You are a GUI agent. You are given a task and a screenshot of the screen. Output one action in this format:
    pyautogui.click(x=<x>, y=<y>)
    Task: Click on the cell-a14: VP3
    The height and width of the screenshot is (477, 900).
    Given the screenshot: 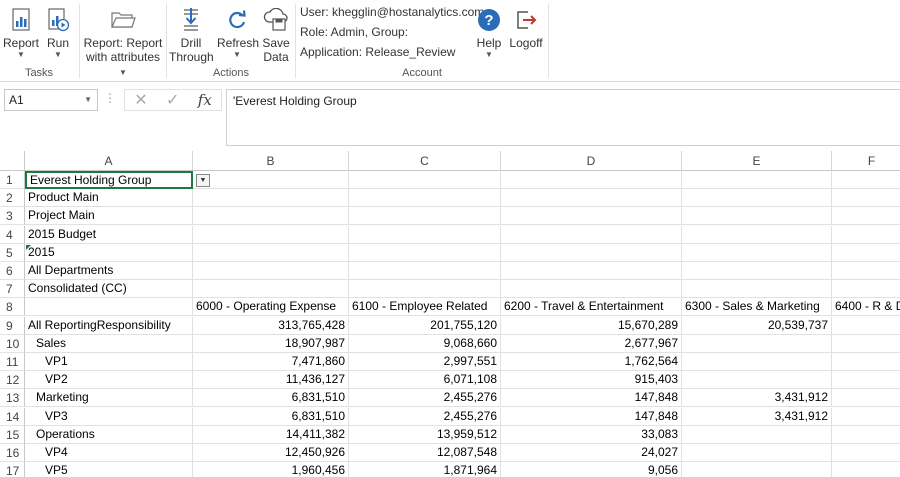 What is the action you would take?
    pyautogui.click(x=109, y=416)
    